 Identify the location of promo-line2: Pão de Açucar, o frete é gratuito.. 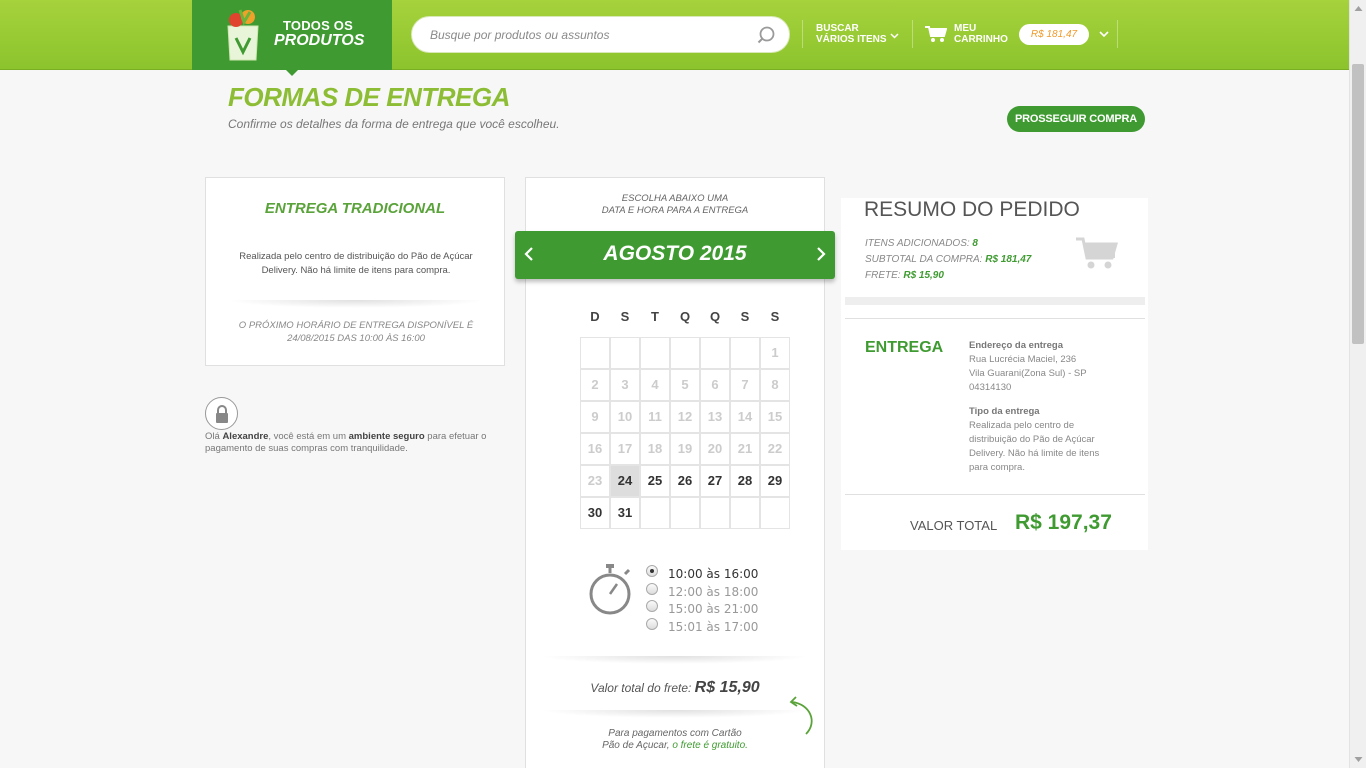
(675, 746).